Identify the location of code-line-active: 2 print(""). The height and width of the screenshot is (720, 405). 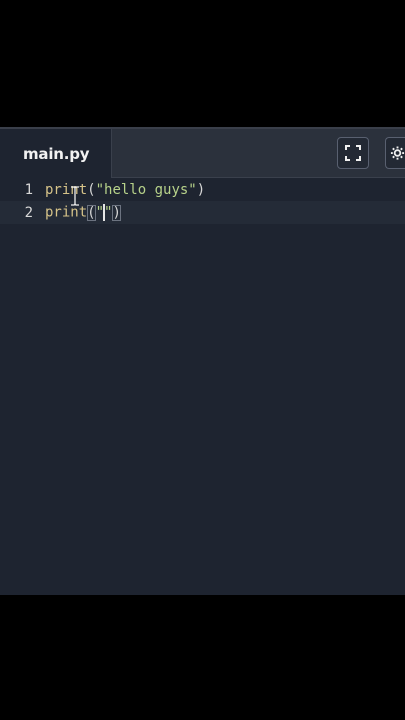
(202, 212).